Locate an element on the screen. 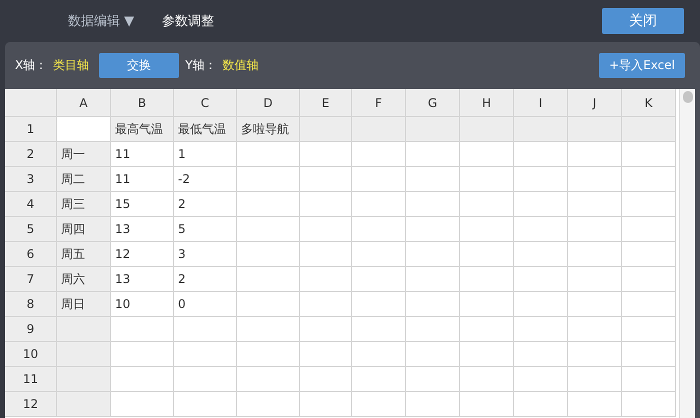  row-header: 1 is located at coordinates (31, 129).